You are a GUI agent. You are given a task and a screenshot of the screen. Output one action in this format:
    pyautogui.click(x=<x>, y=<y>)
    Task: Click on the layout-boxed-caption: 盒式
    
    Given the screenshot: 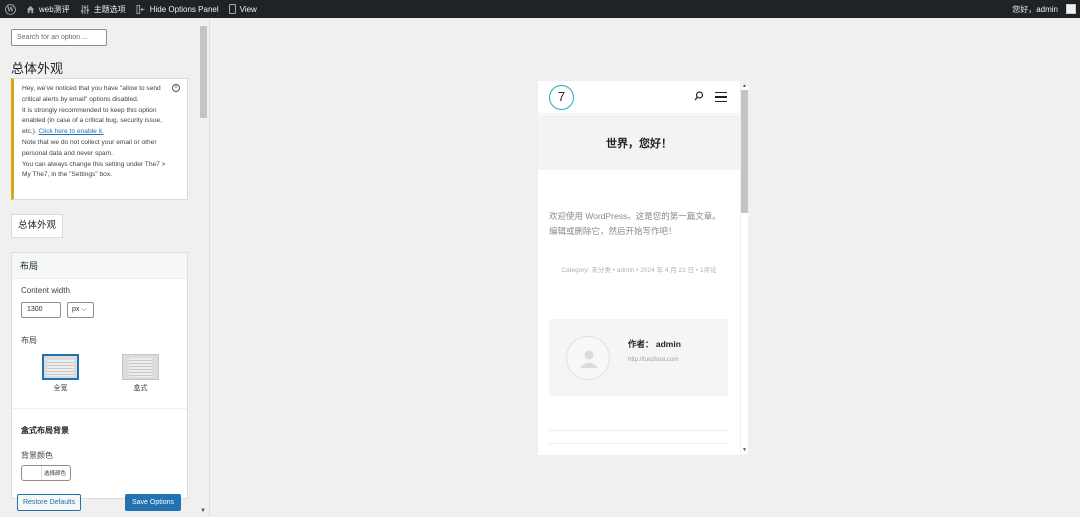 What is the action you would take?
    pyautogui.click(x=140, y=388)
    